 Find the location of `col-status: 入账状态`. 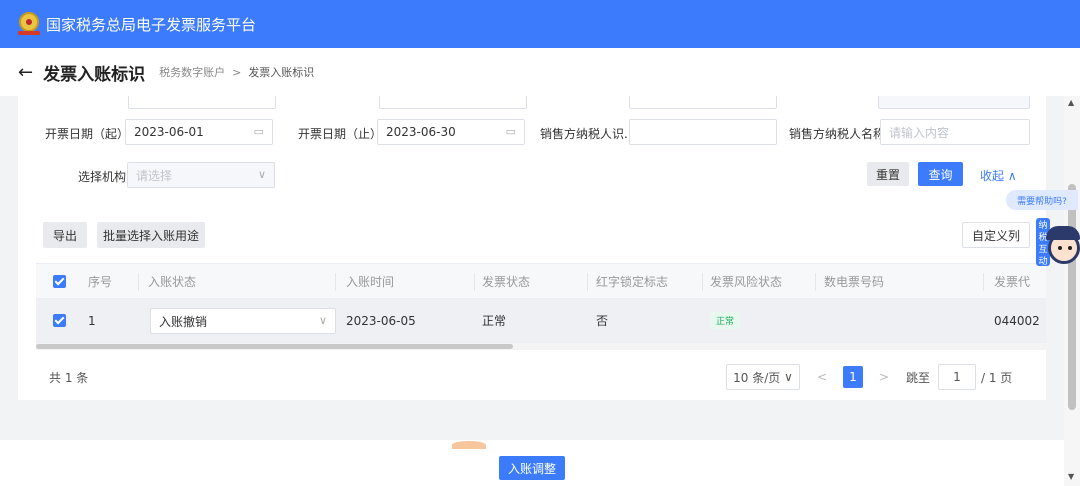

col-status: 入账状态 is located at coordinates (172, 281).